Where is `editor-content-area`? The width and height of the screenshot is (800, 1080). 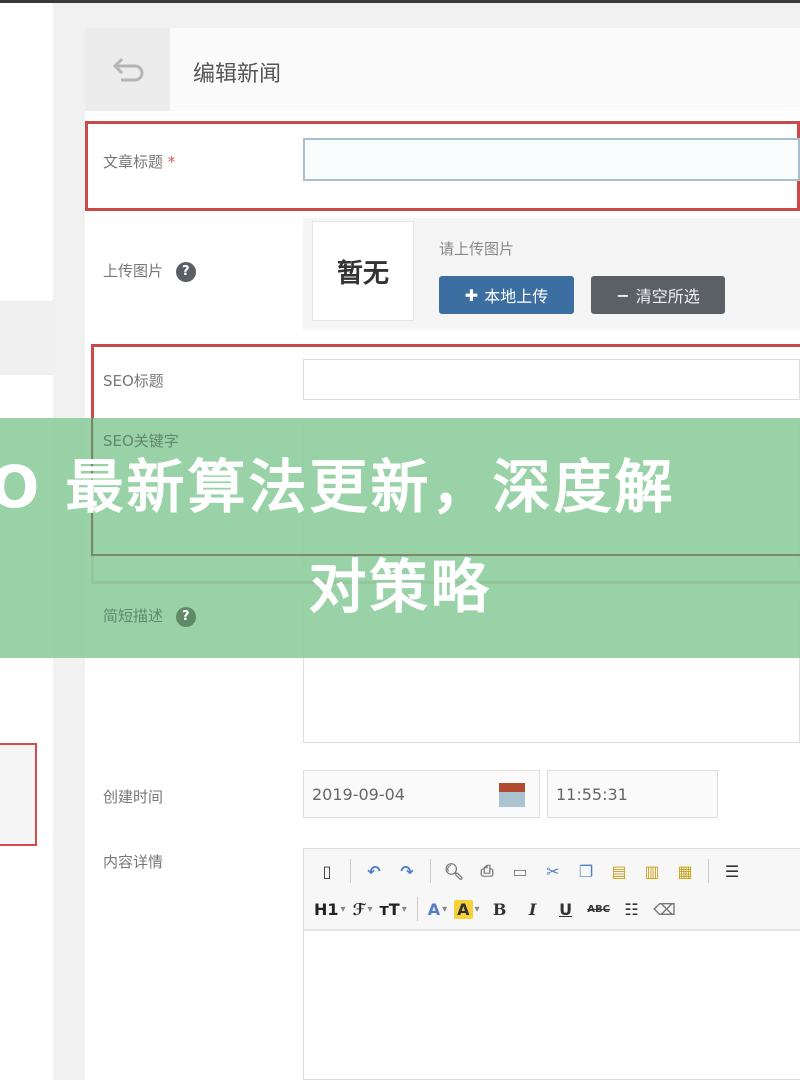 editor-content-area is located at coordinates (552, 1006).